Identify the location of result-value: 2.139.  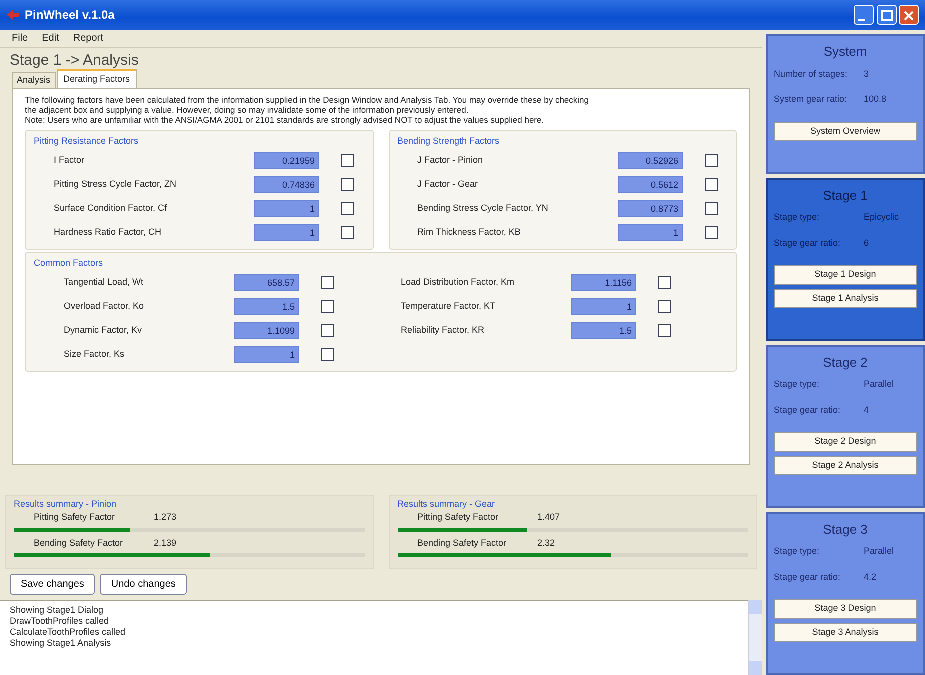
(165, 543).